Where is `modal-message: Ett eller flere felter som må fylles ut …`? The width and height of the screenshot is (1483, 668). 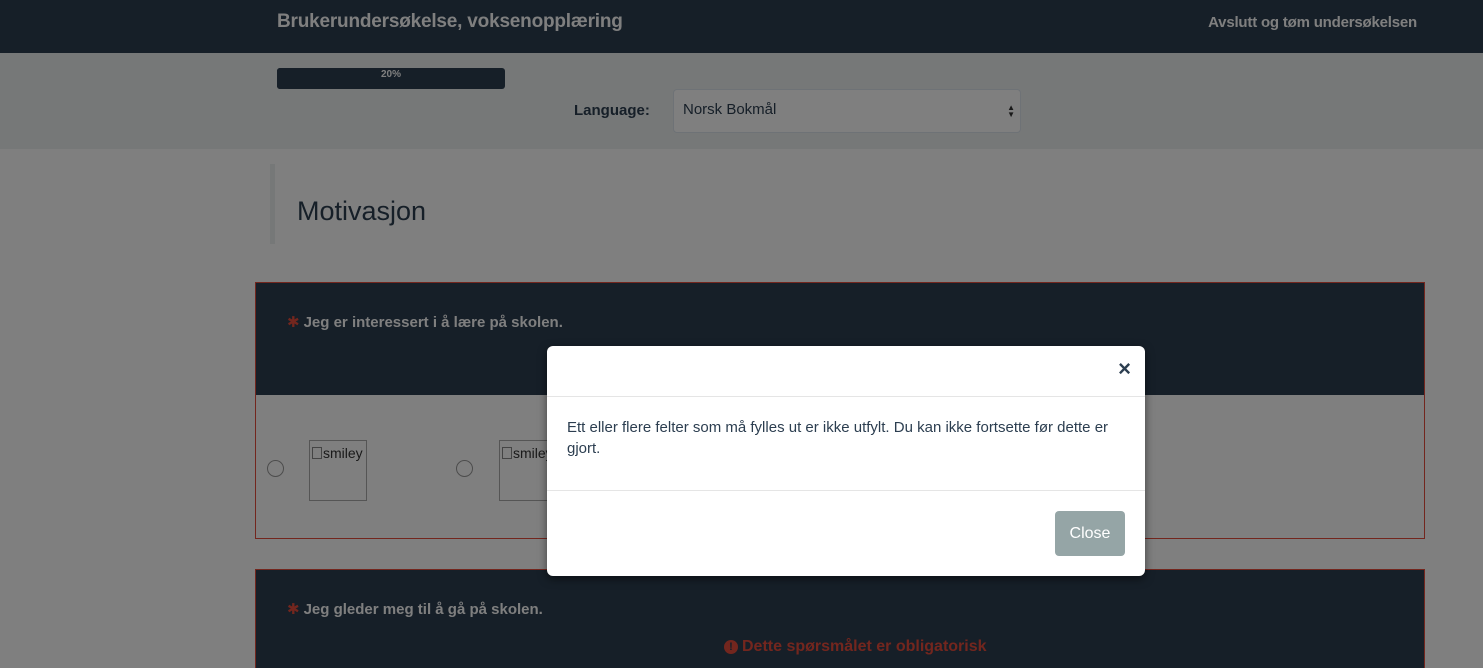
modal-message: Ett eller flere felter som må fylles ut … is located at coordinates (846, 444).